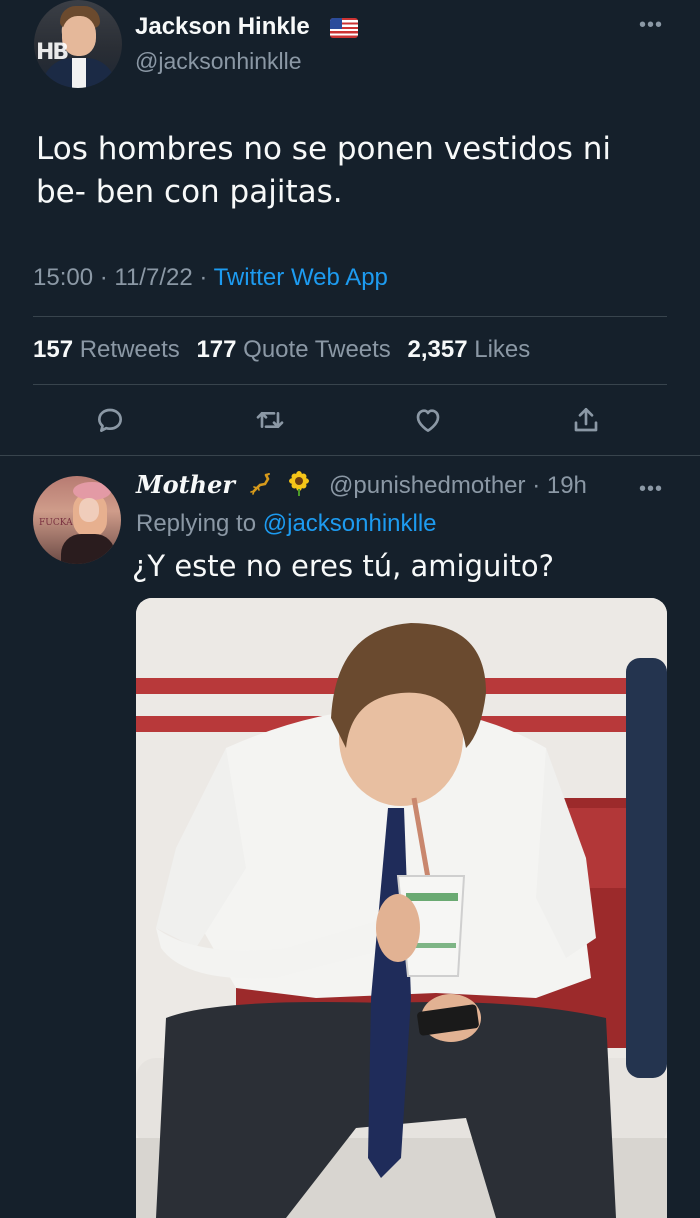 The width and height of the screenshot is (700, 1218). What do you see at coordinates (350, 420) in the screenshot?
I see `tweet-actions` at bounding box center [350, 420].